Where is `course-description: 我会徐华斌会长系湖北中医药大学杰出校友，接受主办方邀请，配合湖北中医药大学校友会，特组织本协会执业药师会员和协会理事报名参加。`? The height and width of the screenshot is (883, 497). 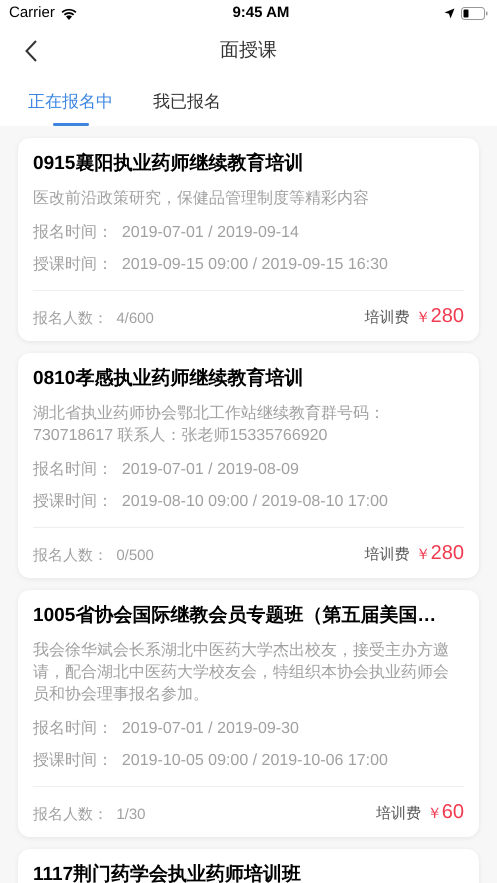 course-description: 我会徐华斌会长系湖北中医药大学杰出校友，接受主办方邀请，配合湖北中医药大学校友会，特组织本协会执业药师会员和协会理事报名参加。 is located at coordinates (241, 672).